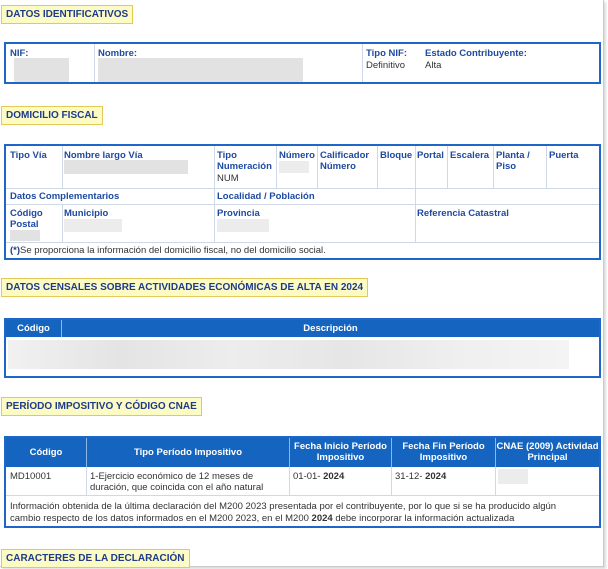 This screenshot has height=569, width=608. Describe the element at coordinates (386, 65) in the screenshot. I see `tipo-nif-value: Definitivo` at that location.